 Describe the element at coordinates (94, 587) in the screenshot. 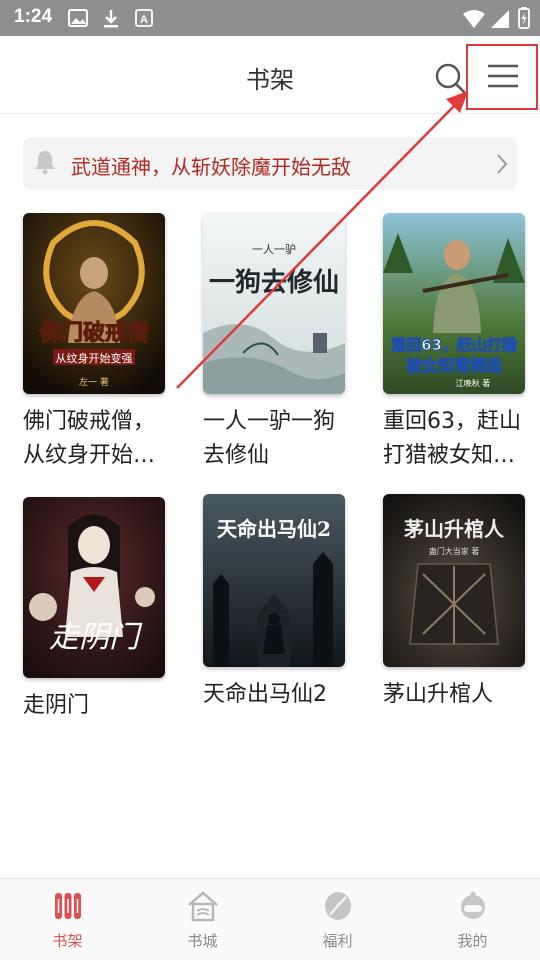

I see `book-cover: 走阴门` at that location.